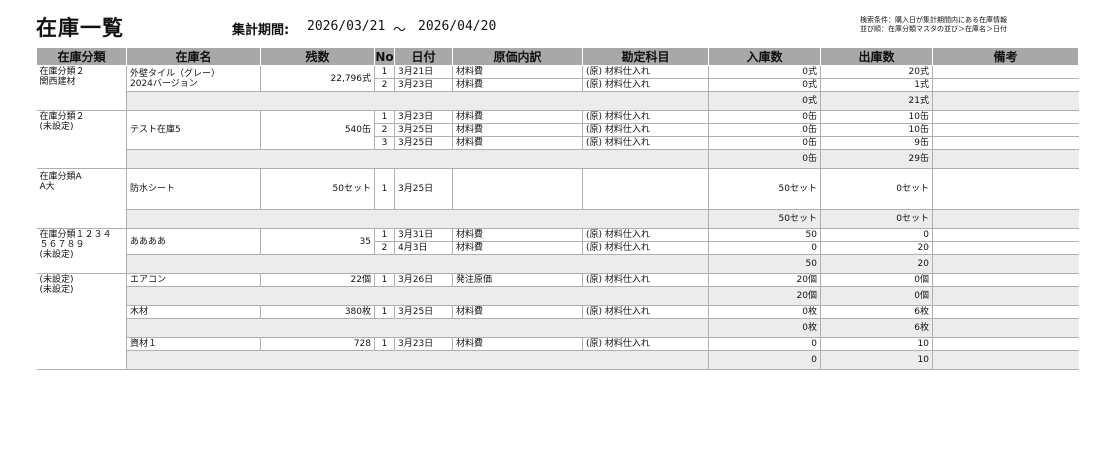 Image resolution: width=1117 pixels, height=473 pixels. I want to click on category-cell: 在庫分類２ 関西建材, so click(81, 88).